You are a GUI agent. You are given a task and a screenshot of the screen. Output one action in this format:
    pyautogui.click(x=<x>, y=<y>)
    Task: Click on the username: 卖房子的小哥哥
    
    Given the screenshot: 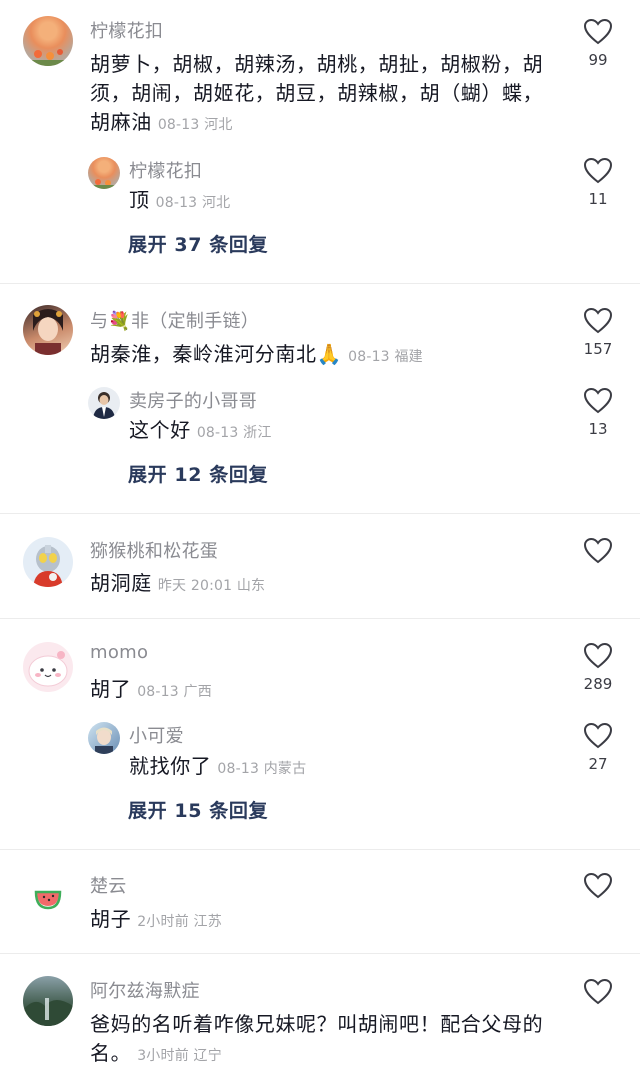 What is the action you would take?
    pyautogui.click(x=193, y=400)
    